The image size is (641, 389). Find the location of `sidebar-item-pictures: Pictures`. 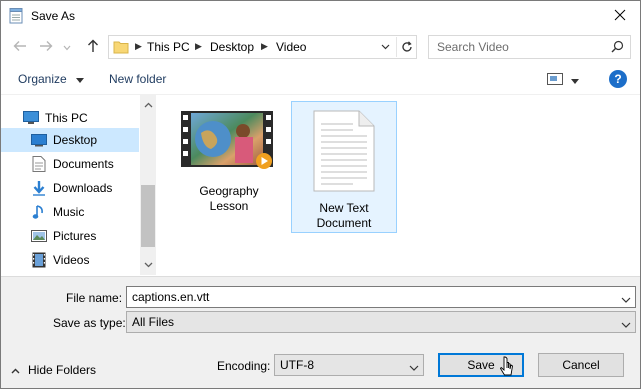

sidebar-item-pictures: Pictures is located at coordinates (70, 236).